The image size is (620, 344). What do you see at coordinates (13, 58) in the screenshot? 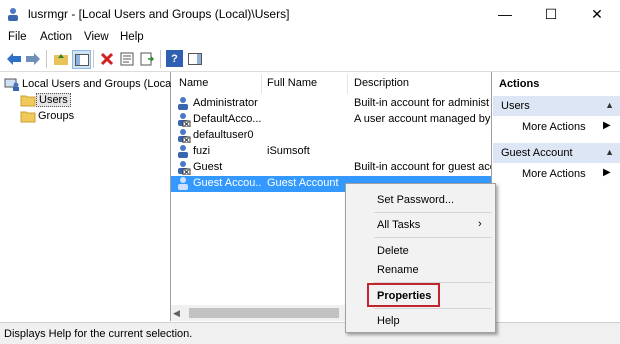
I see `back-icon` at bounding box center [13, 58].